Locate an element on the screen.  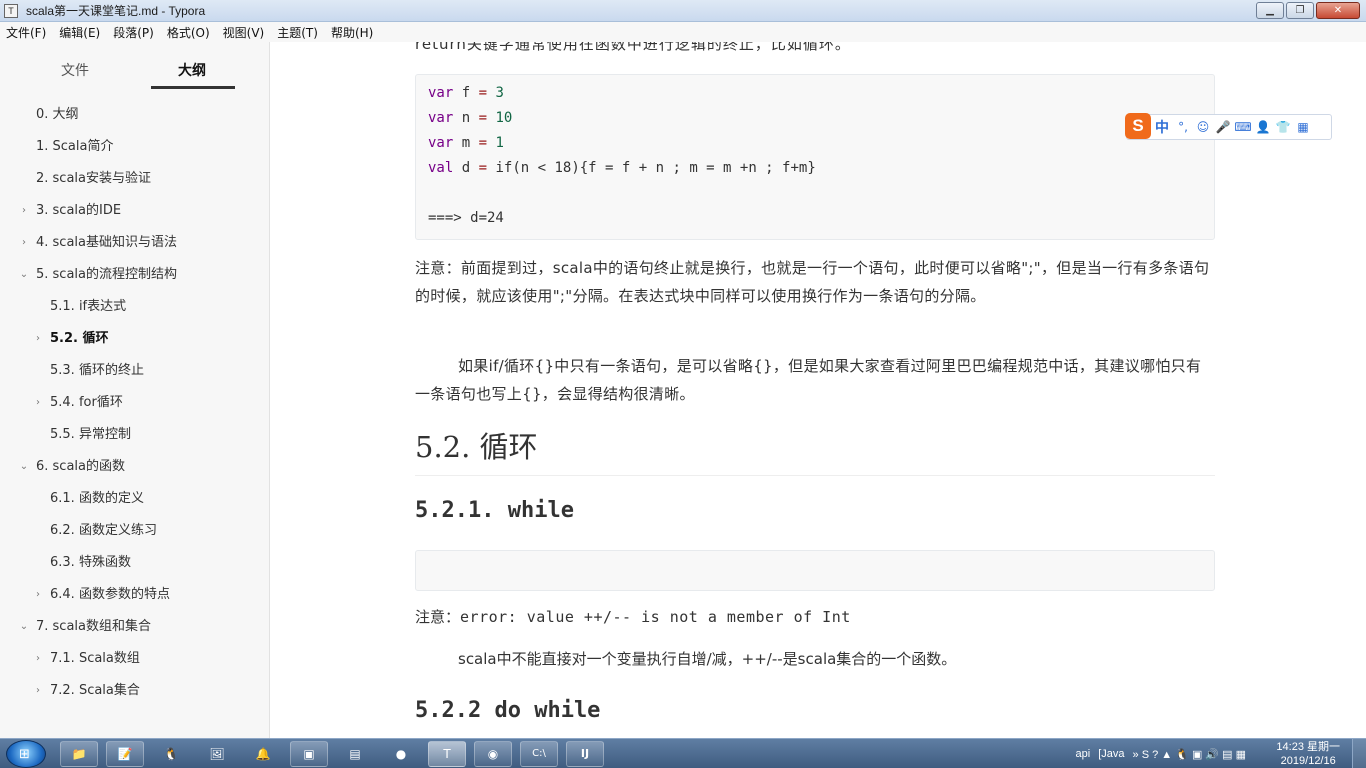
outline-item: › 3. scala的IDE is located at coordinates (135, 216).